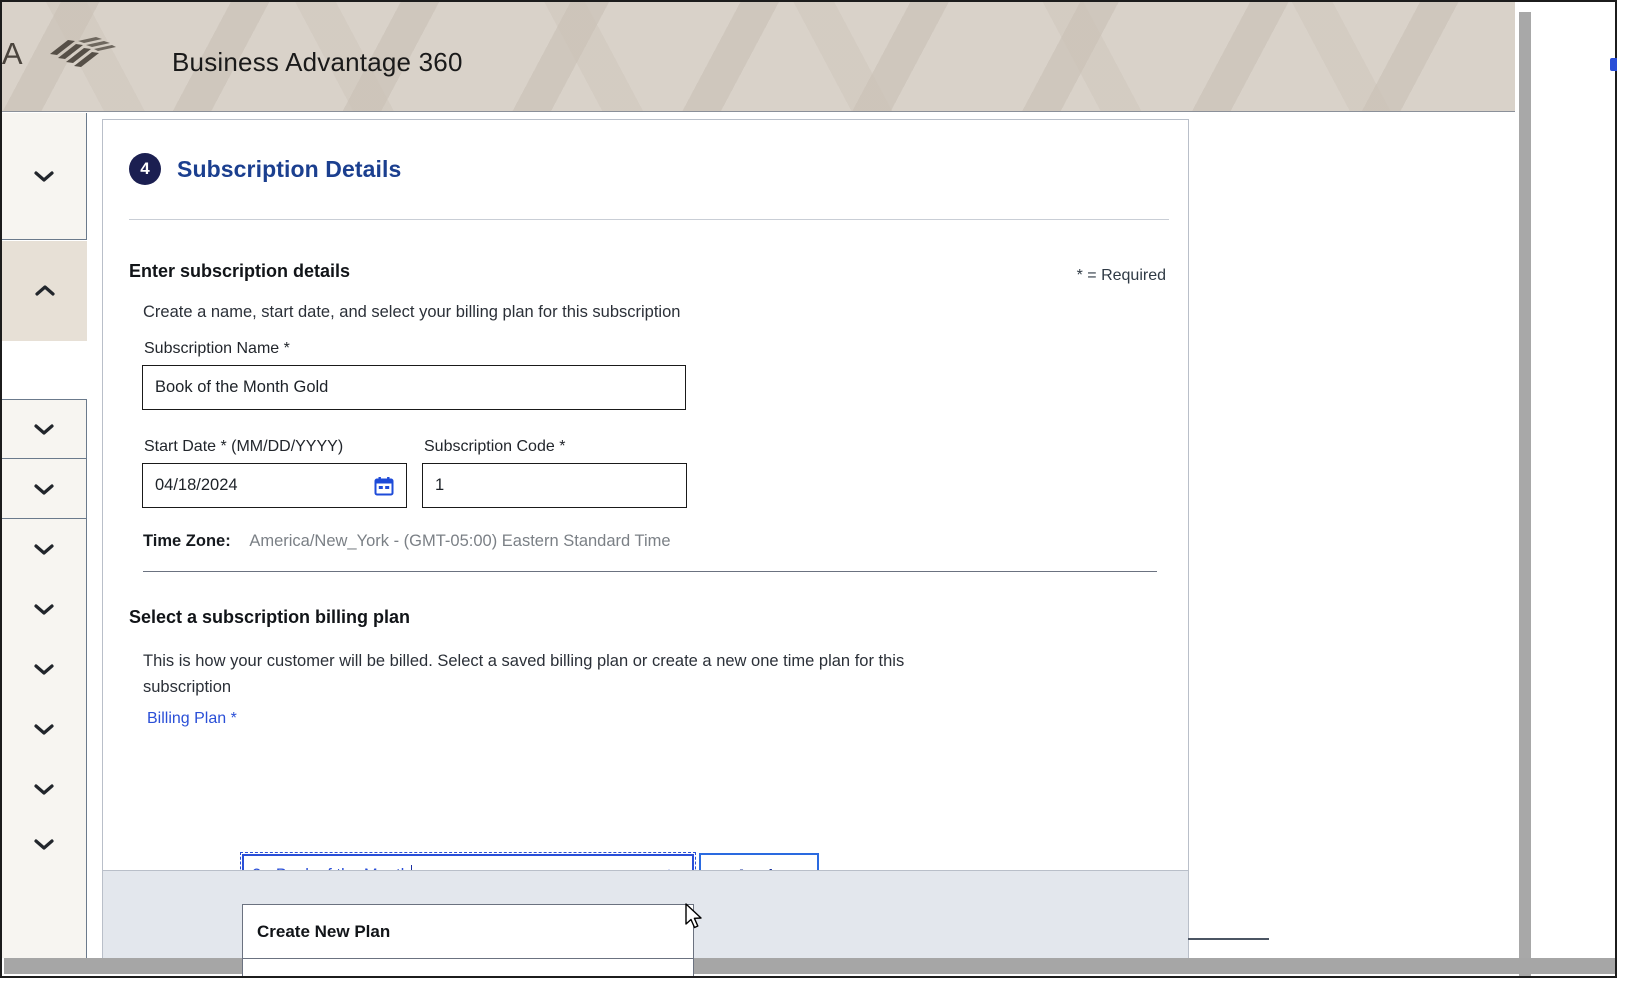 This screenshot has width=1628, height=993. What do you see at coordinates (694, 917) in the screenshot?
I see `mouse-cursor` at bounding box center [694, 917].